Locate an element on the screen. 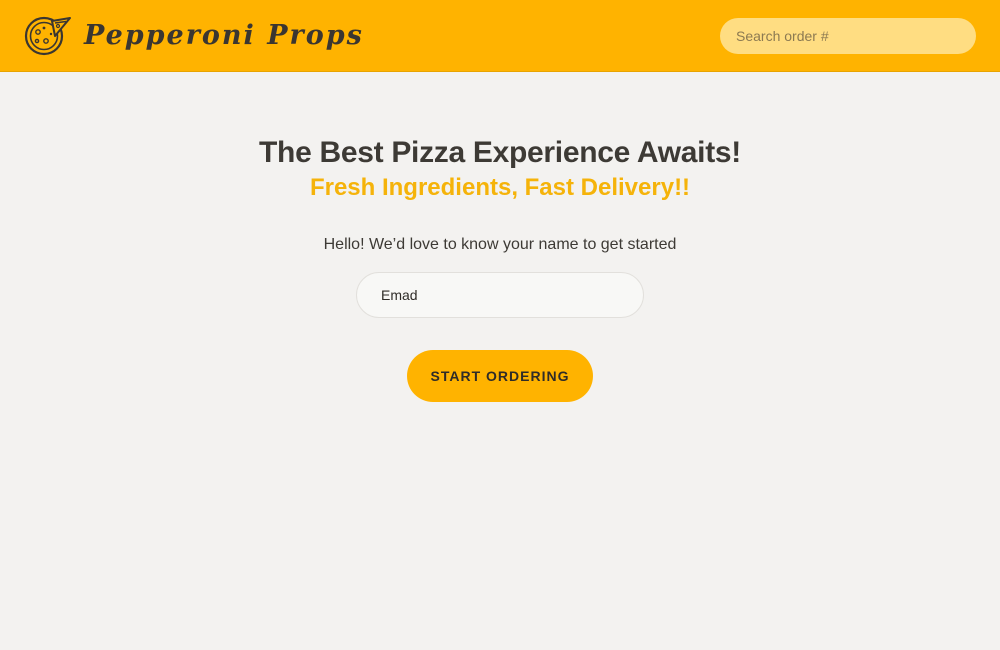 The height and width of the screenshot is (650, 1000). brand-link: Pepperoni Props is located at coordinates (194, 36).